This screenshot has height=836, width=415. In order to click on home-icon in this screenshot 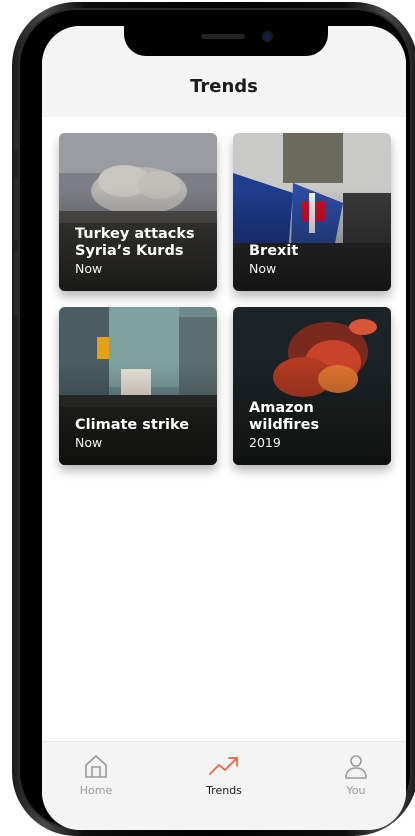, I will do `click(96, 766)`.